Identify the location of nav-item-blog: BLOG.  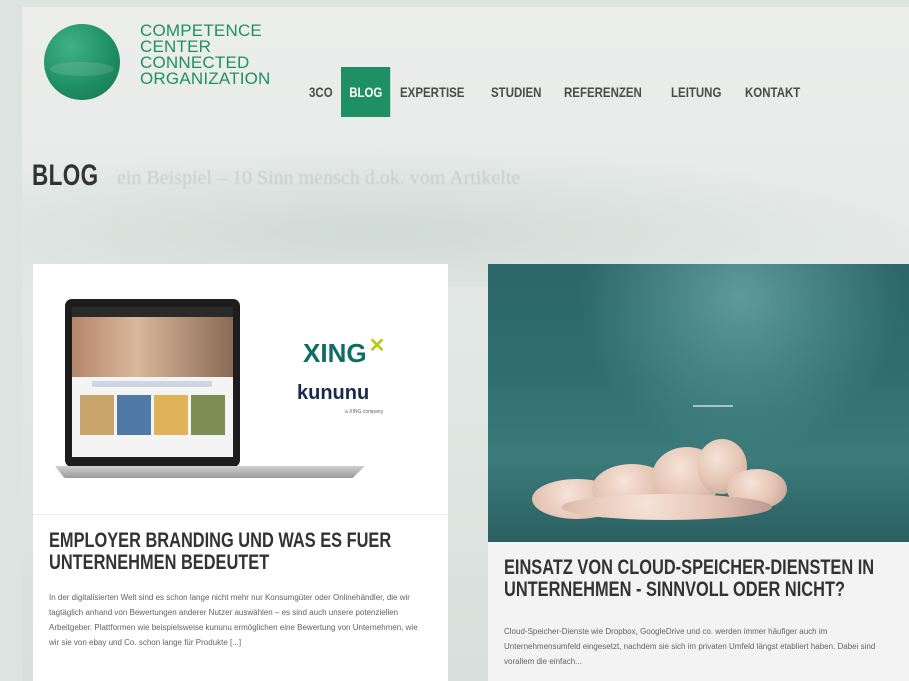
(365, 92).